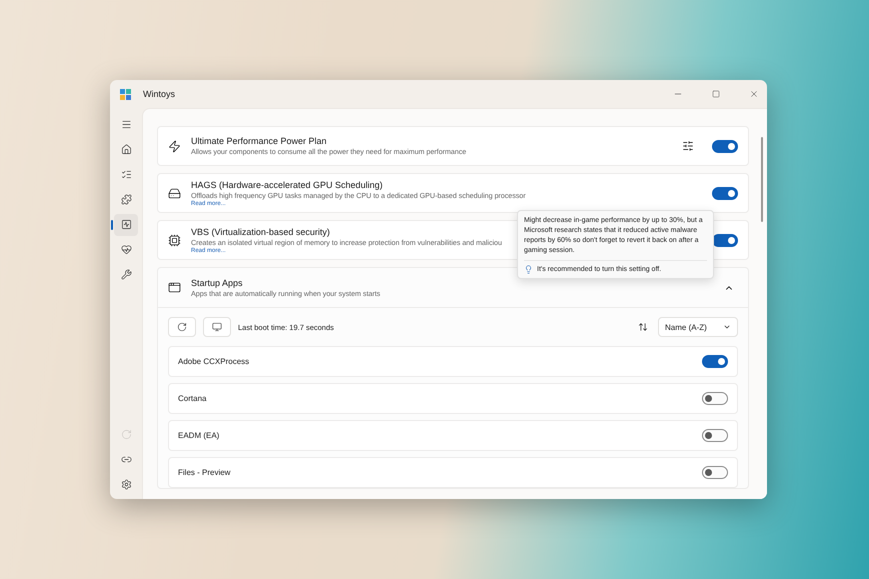  Describe the element at coordinates (126, 124) in the screenshot. I see `menu-icon` at that location.